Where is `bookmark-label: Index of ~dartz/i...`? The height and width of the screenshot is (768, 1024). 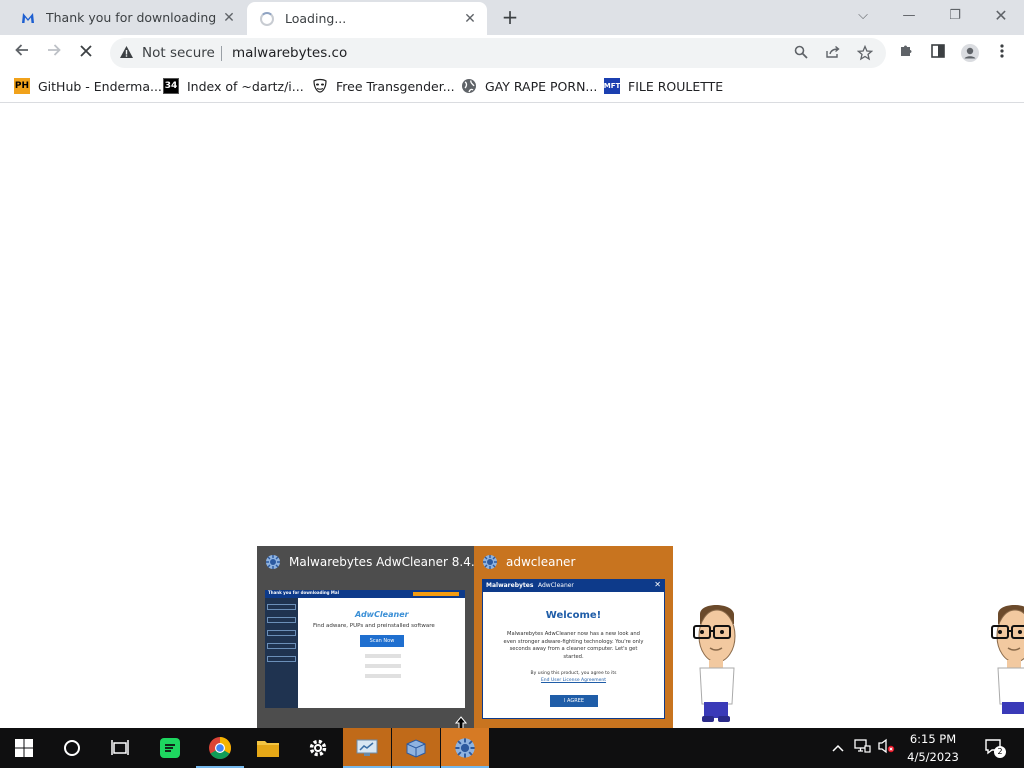 bookmark-label: Index of ~dartz/i... is located at coordinates (245, 86).